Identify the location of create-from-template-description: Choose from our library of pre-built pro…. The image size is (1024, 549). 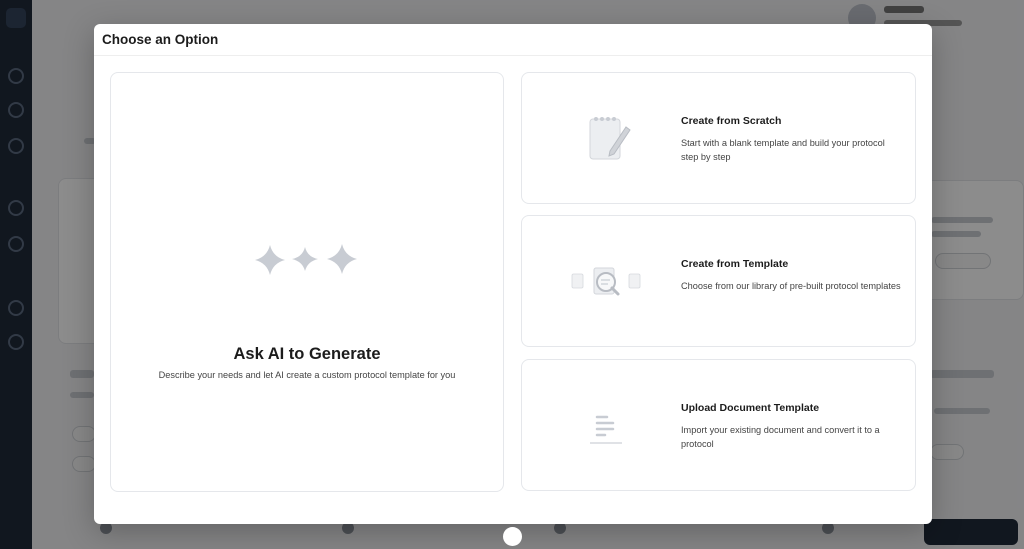
(791, 286).